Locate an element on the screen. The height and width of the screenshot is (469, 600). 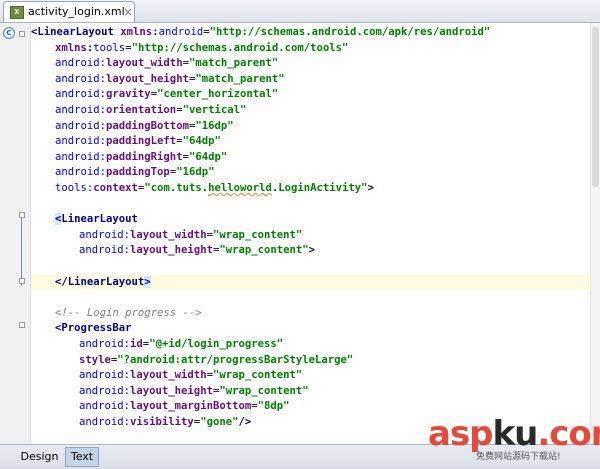
tab-text: Text is located at coordinates (82, 457).